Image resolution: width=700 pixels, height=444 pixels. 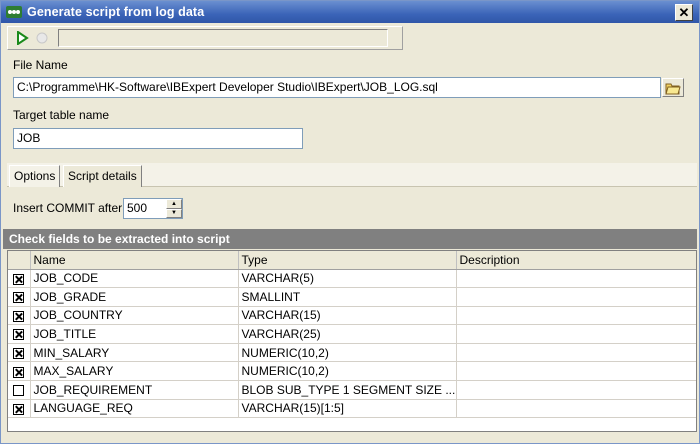 I want to click on commit-spinner: 500 ▲ ▼, so click(x=153, y=208).